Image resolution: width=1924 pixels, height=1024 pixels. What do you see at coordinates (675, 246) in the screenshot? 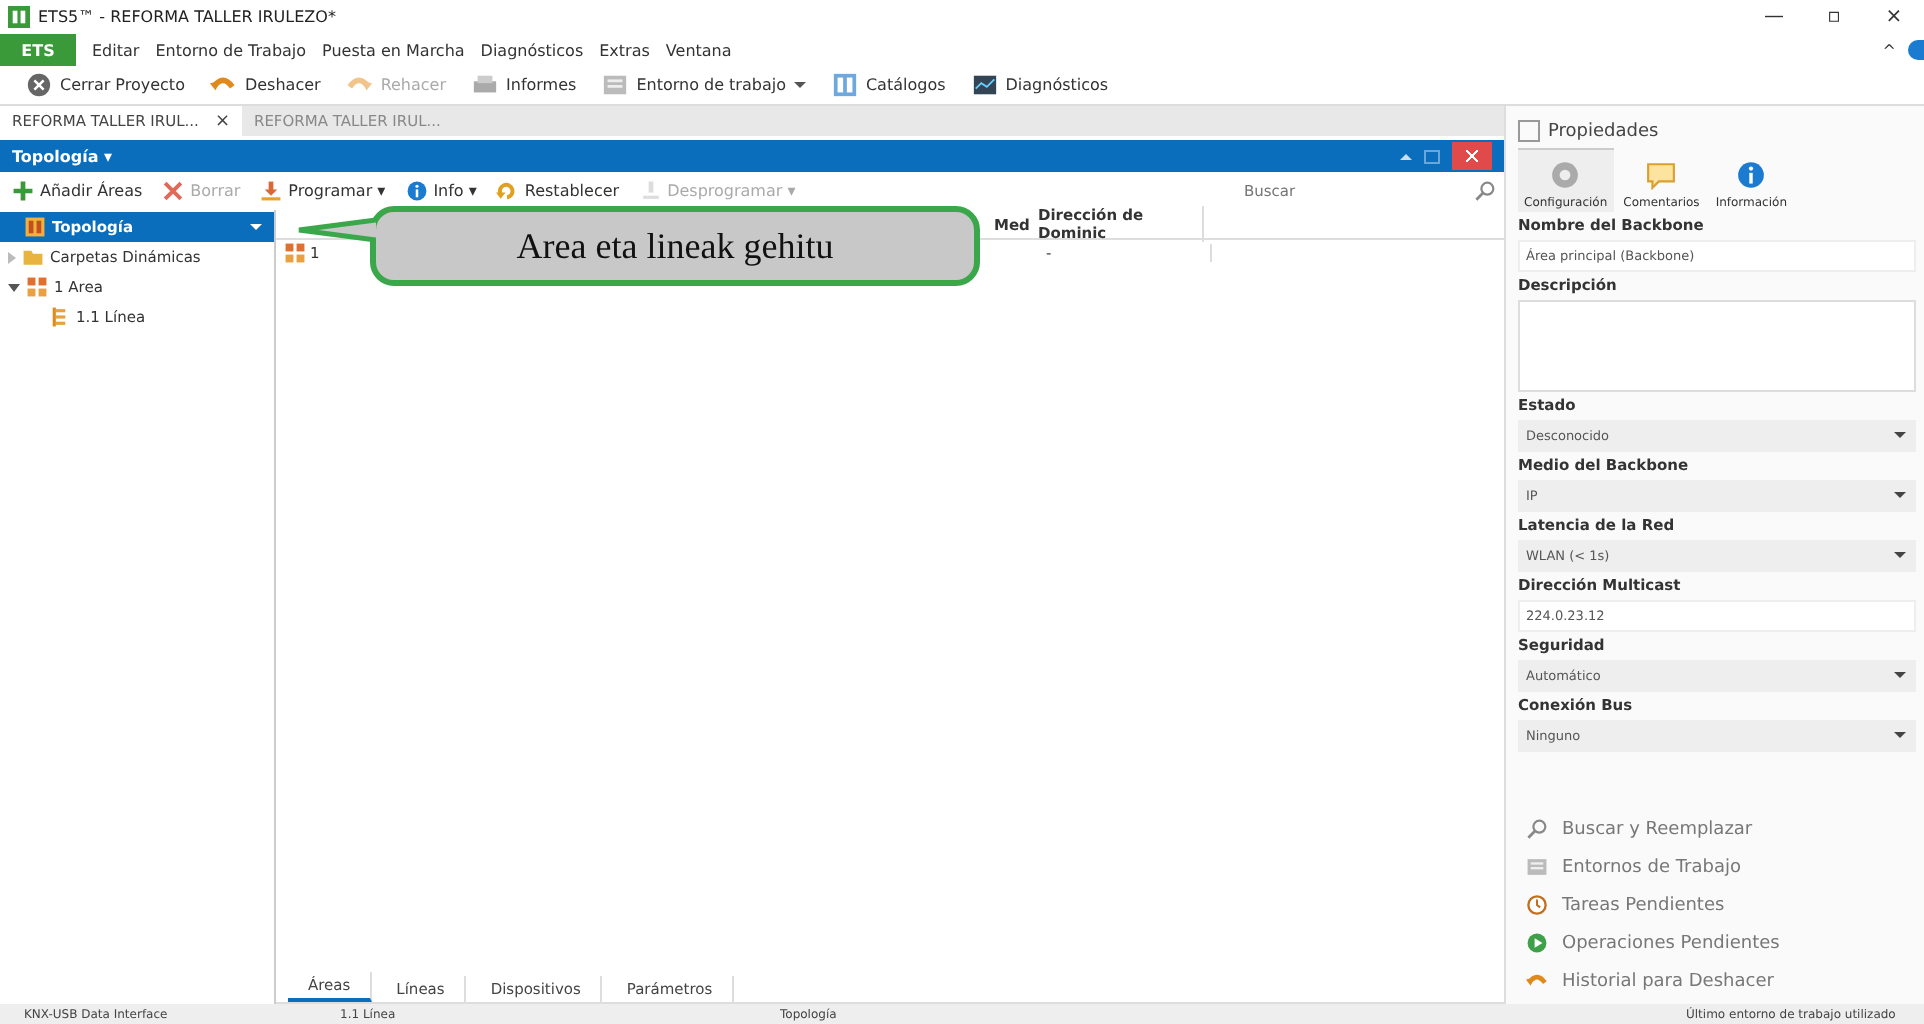
I see `callout-bubble: Area eta lineak gehitu` at bounding box center [675, 246].